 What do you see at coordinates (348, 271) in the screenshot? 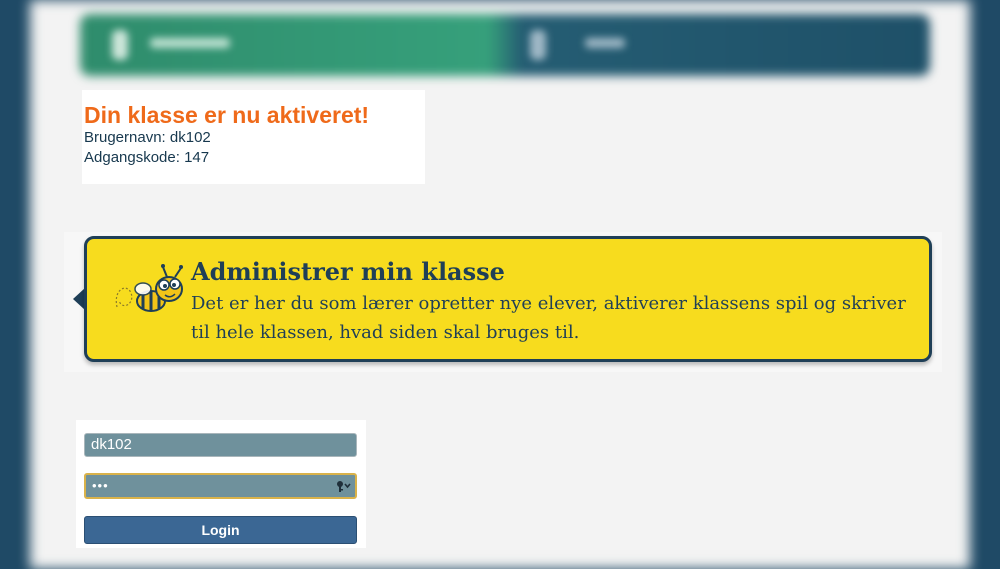
I see `callout-title: Administrer min klasse` at bounding box center [348, 271].